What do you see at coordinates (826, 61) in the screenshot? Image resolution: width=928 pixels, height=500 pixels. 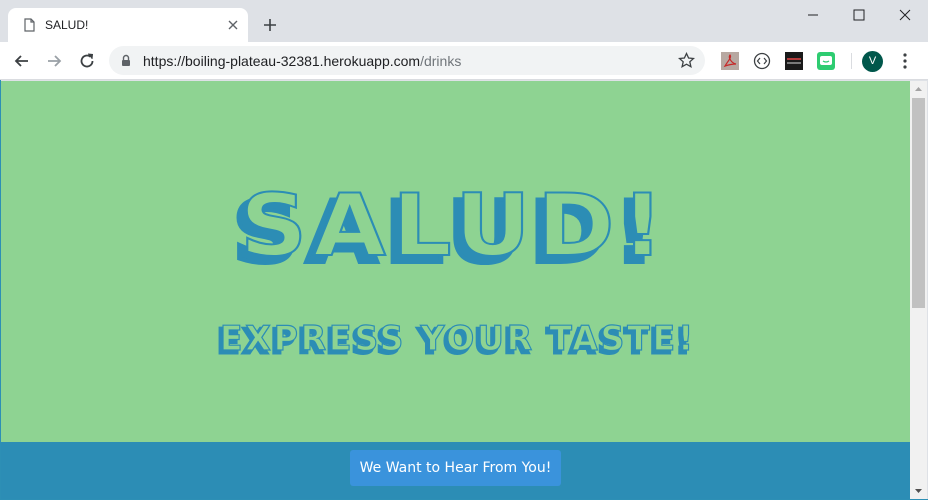 I see `green-chat-icon` at bounding box center [826, 61].